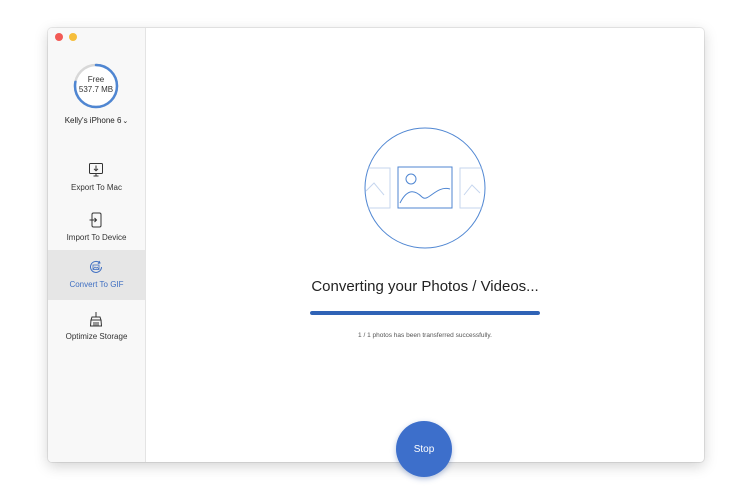 This screenshot has height=504, width=738. What do you see at coordinates (424, 449) in the screenshot?
I see `stop-button: Stop` at bounding box center [424, 449].